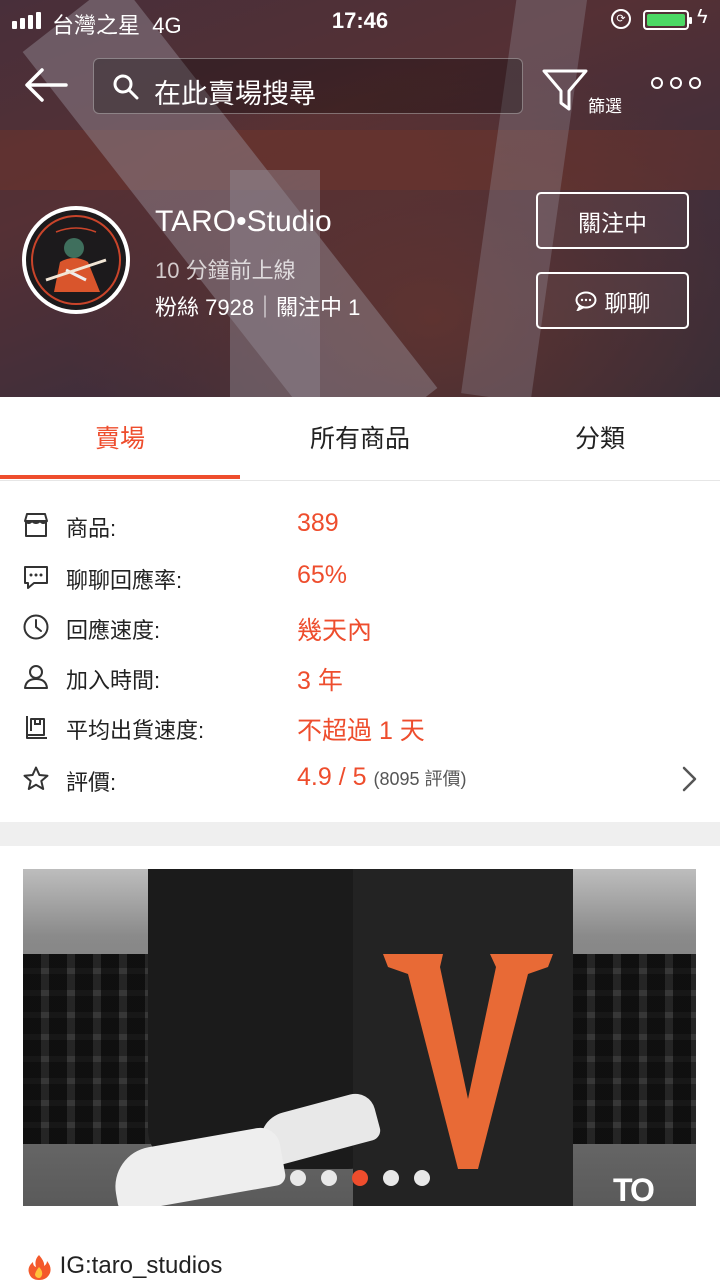 The height and width of the screenshot is (1281, 720). Describe the element at coordinates (39, 1267) in the screenshot. I see `fire-icon` at that location.